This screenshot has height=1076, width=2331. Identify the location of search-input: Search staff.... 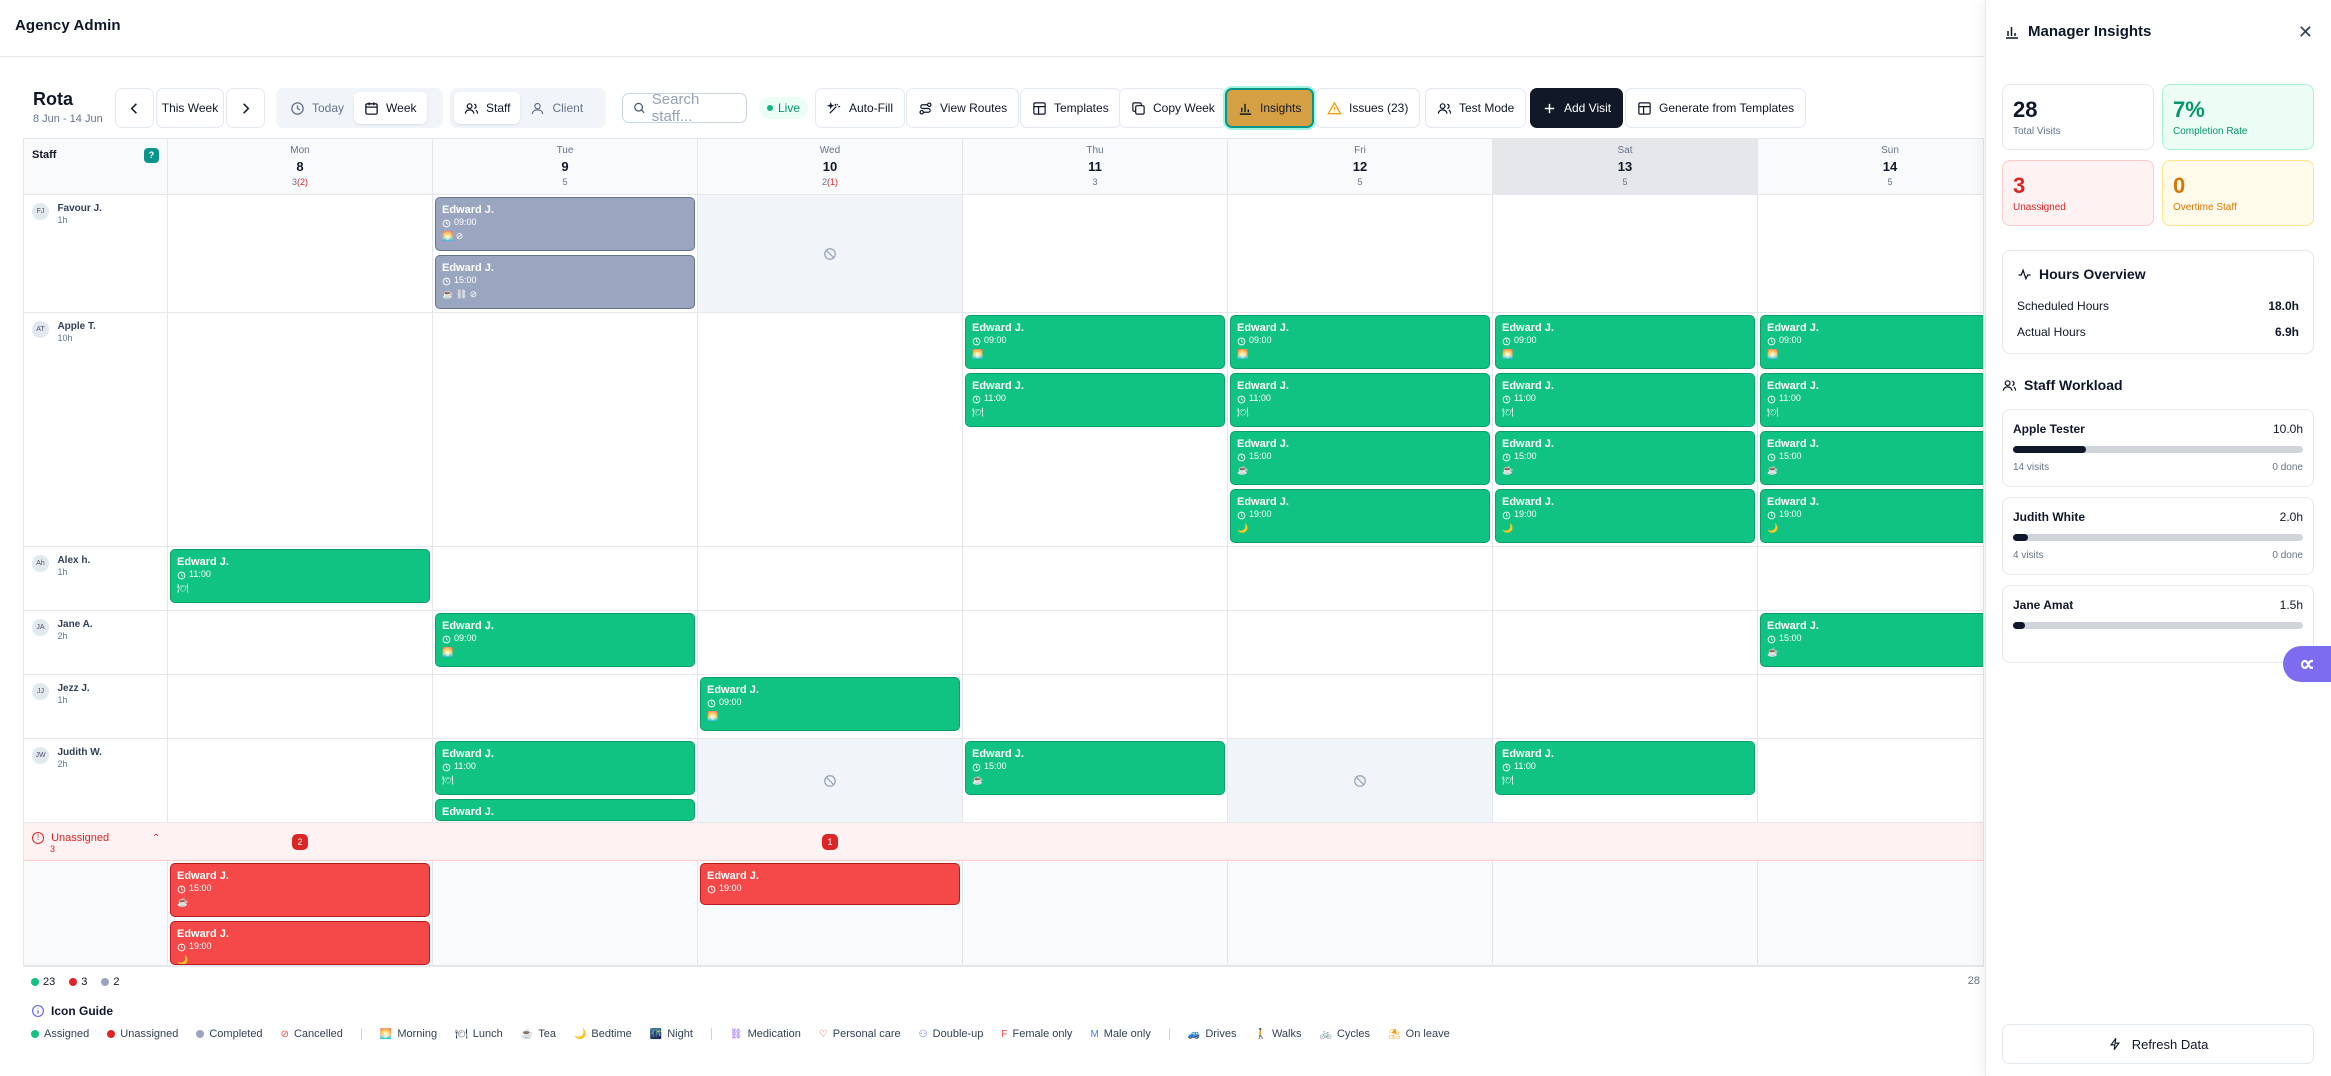
(684, 108).